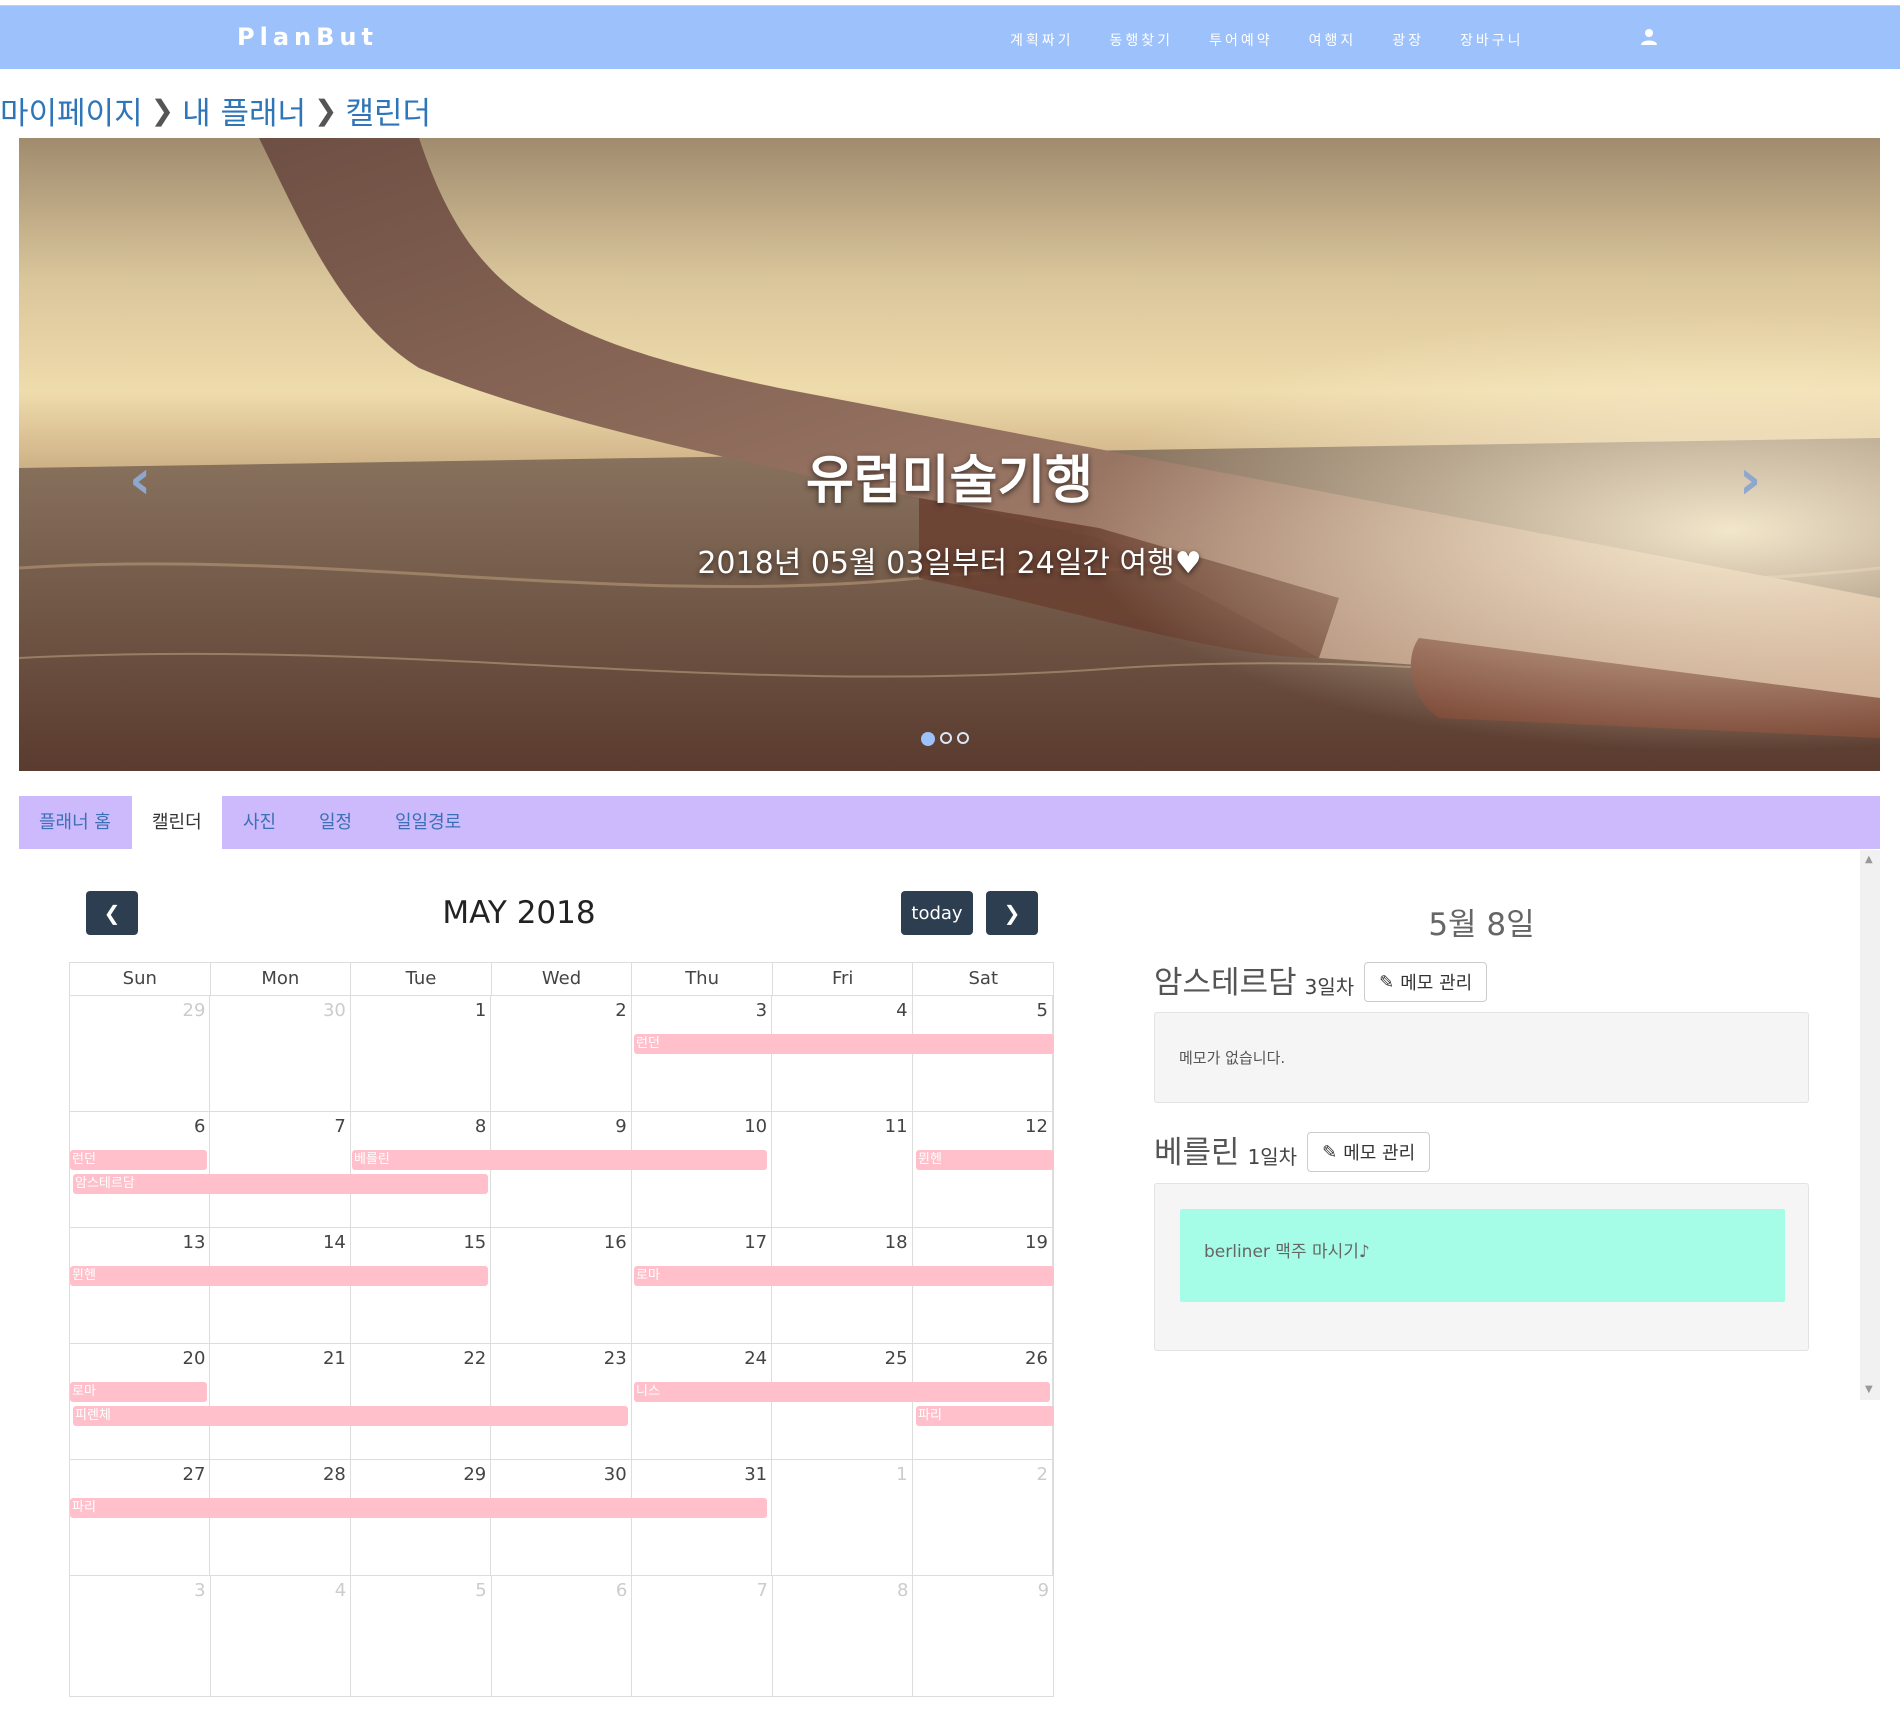 The height and width of the screenshot is (1730, 1900). What do you see at coordinates (1408, 40) in the screenshot?
I see `nav-item-plaza: 광장` at bounding box center [1408, 40].